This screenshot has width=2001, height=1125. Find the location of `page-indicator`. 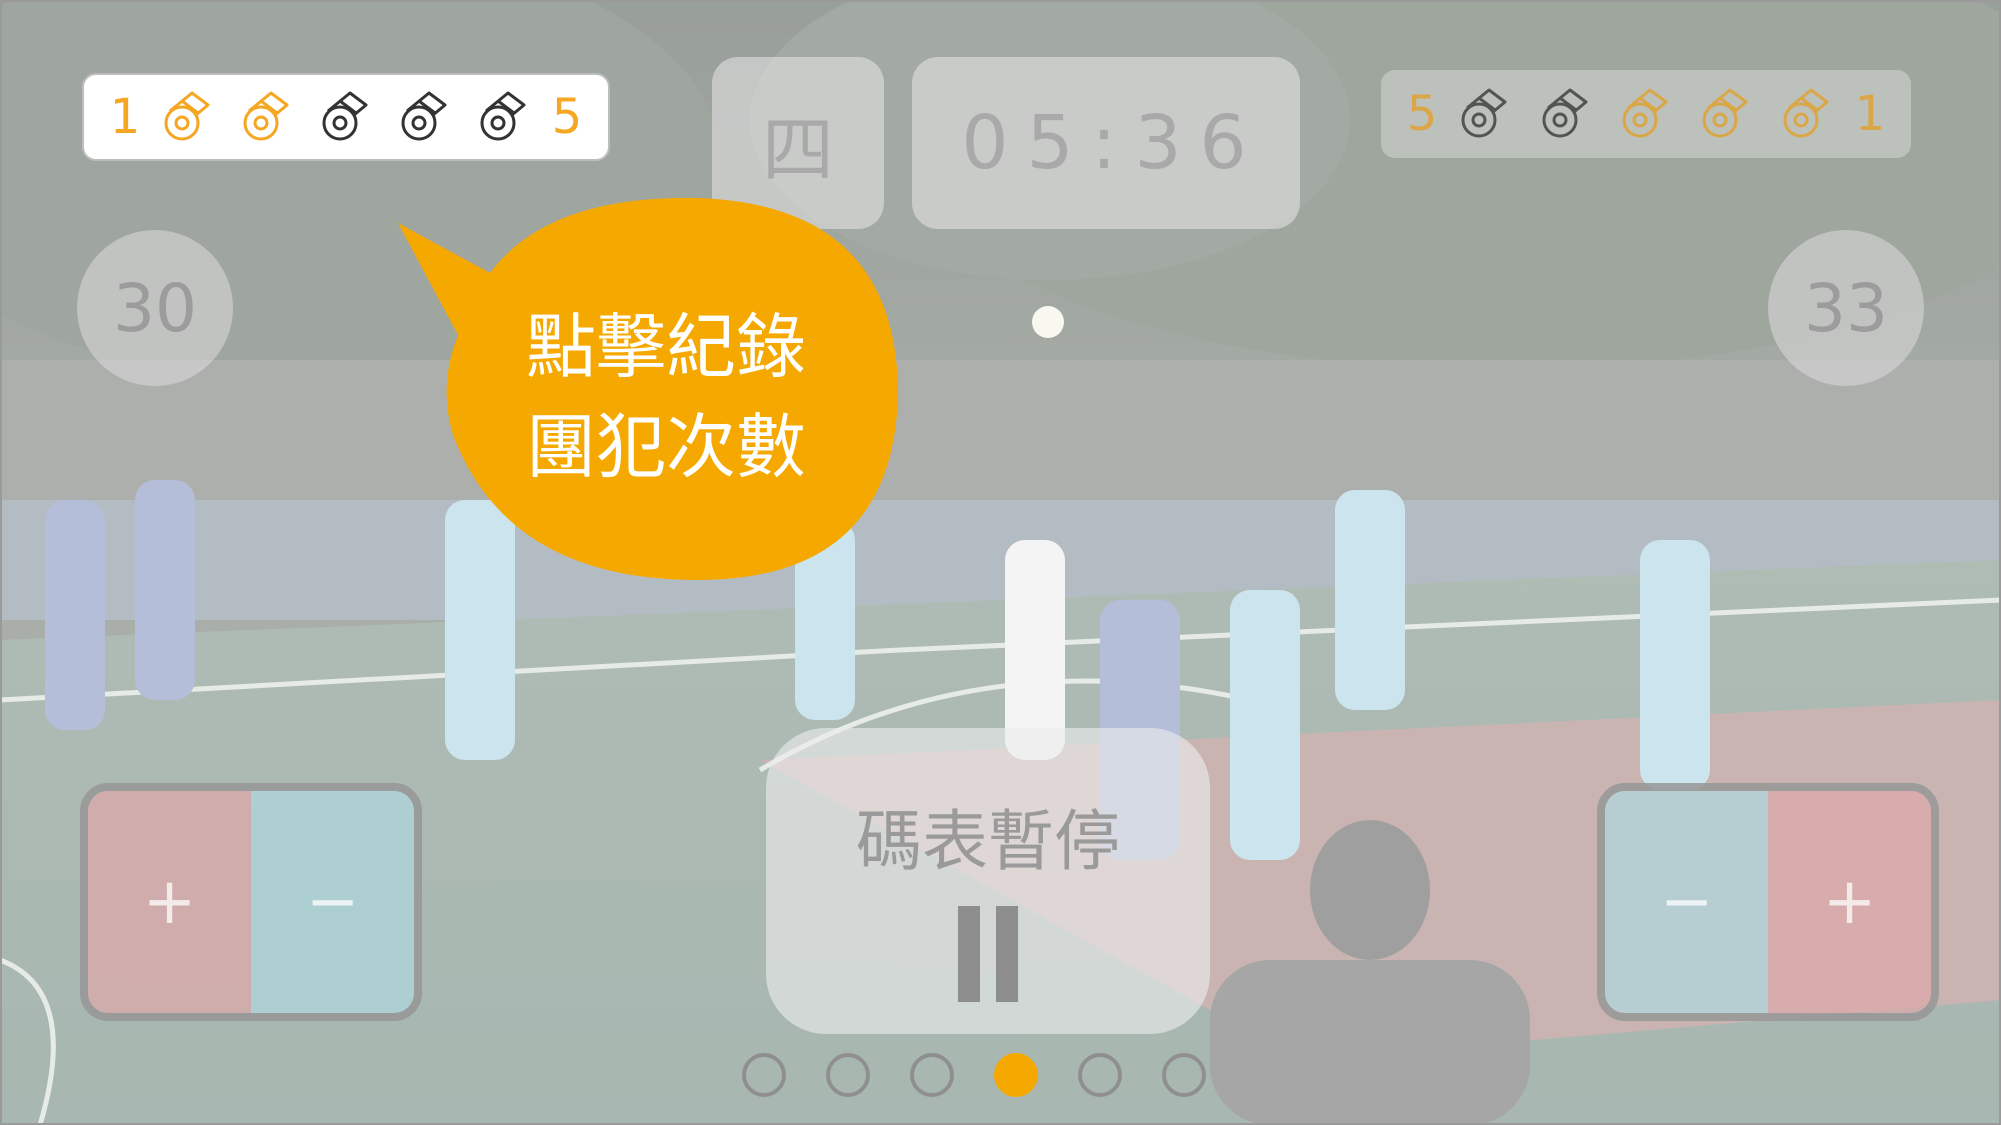

page-indicator is located at coordinates (974, 1075).